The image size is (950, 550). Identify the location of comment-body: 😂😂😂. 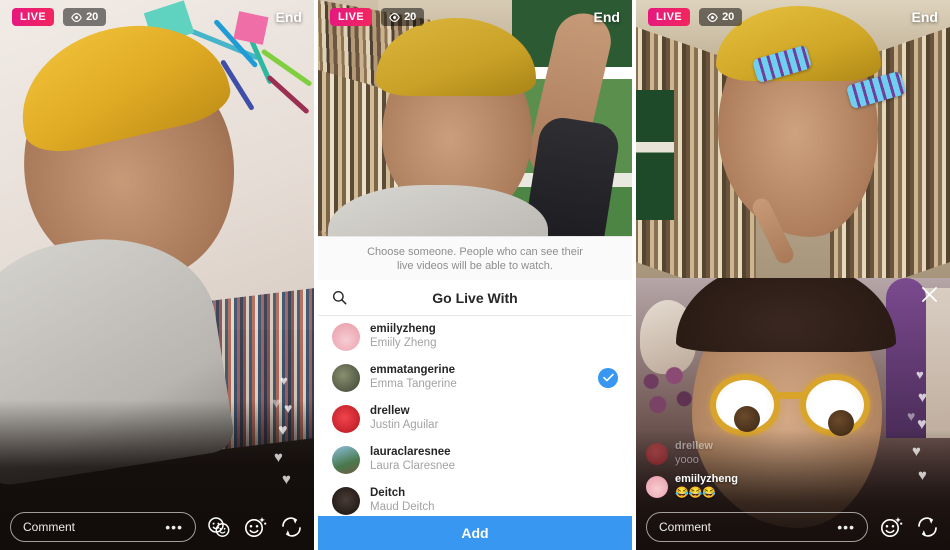
(696, 493).